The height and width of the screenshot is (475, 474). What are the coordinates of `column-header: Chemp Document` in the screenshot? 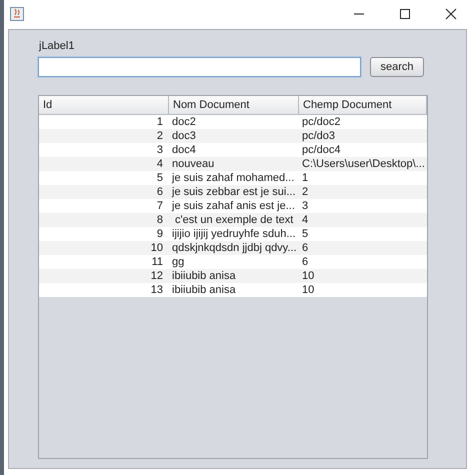 It's located at (363, 105).